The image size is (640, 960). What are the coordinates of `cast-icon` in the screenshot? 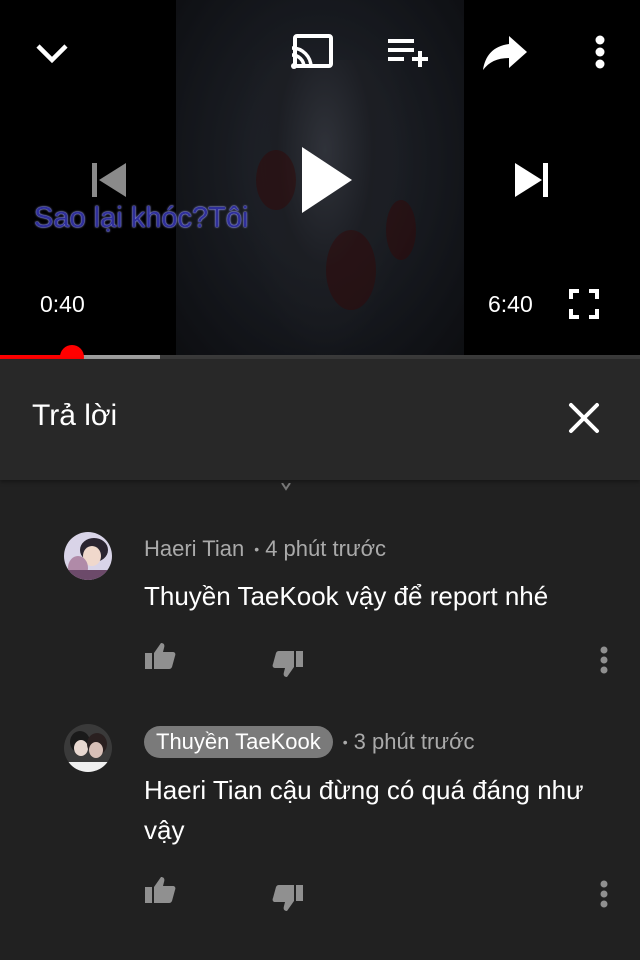 It's located at (312, 52).